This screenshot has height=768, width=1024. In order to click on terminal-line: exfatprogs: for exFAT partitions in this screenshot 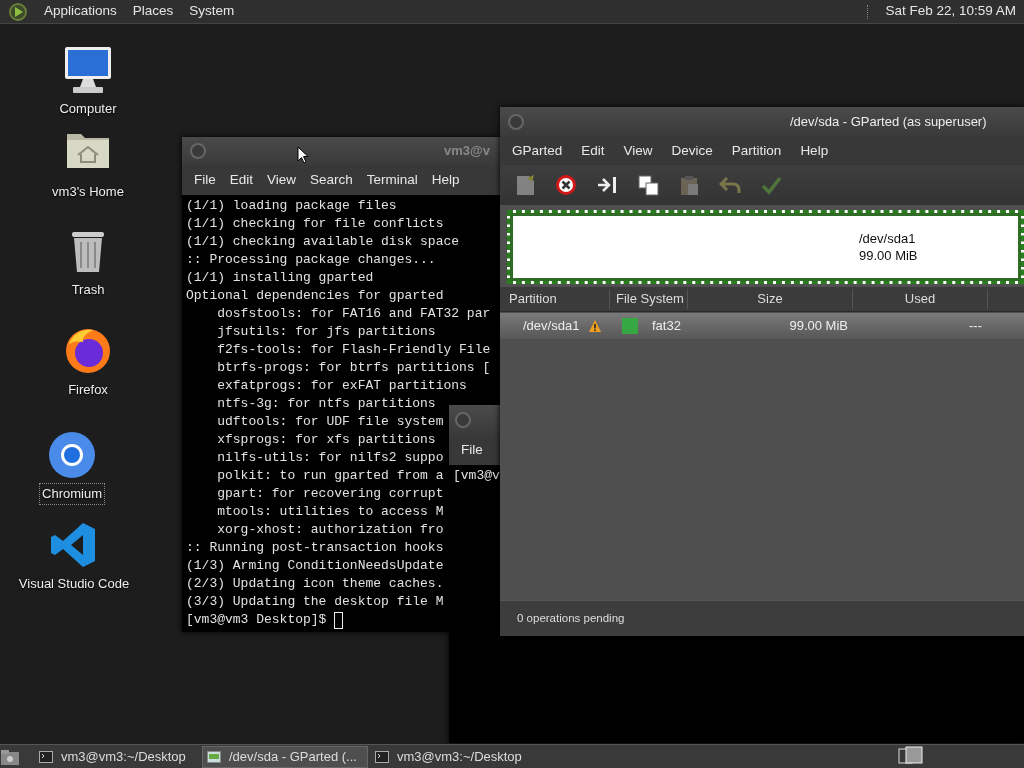, I will do `click(341, 386)`.